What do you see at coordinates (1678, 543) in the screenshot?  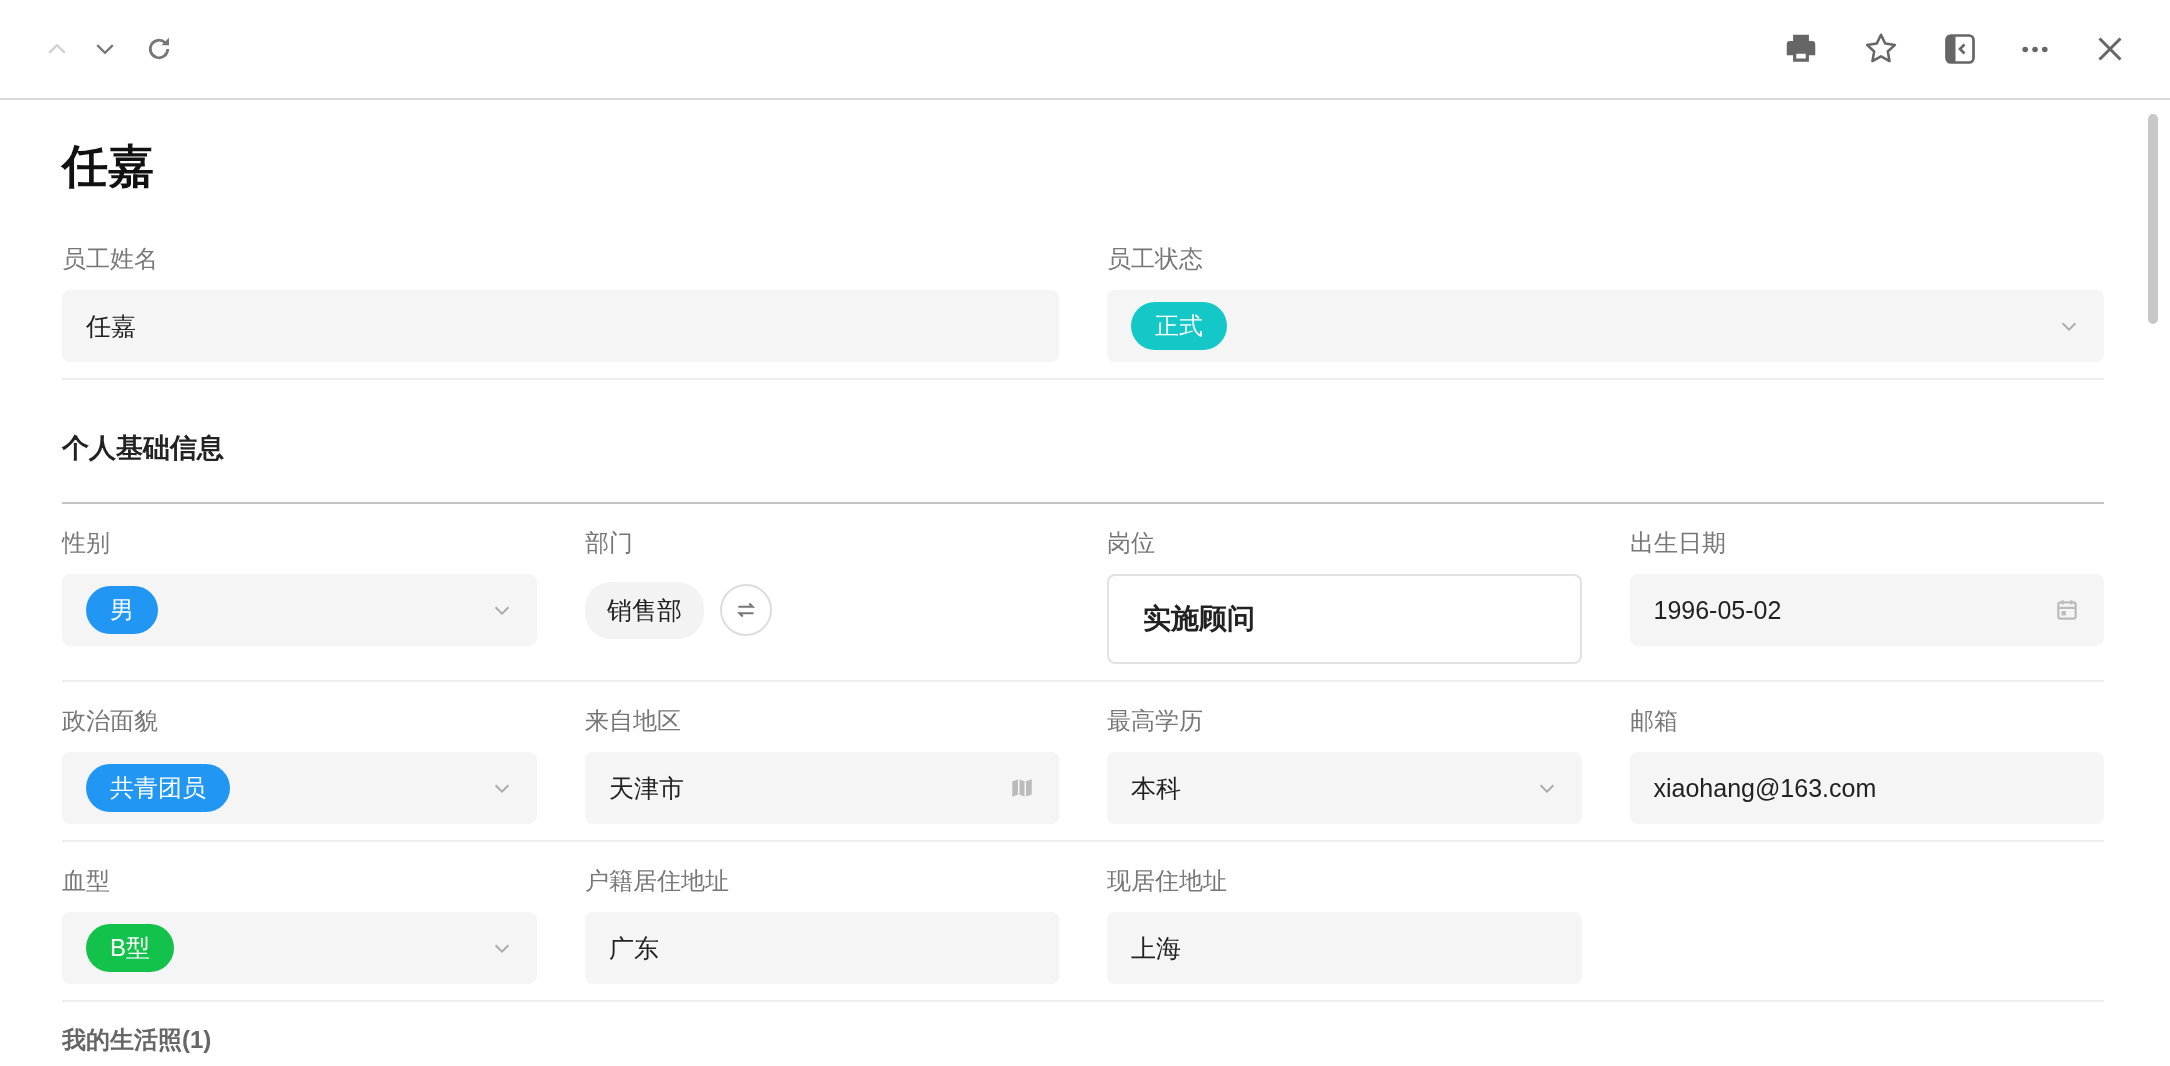 I see `field-label: 出生日期` at bounding box center [1678, 543].